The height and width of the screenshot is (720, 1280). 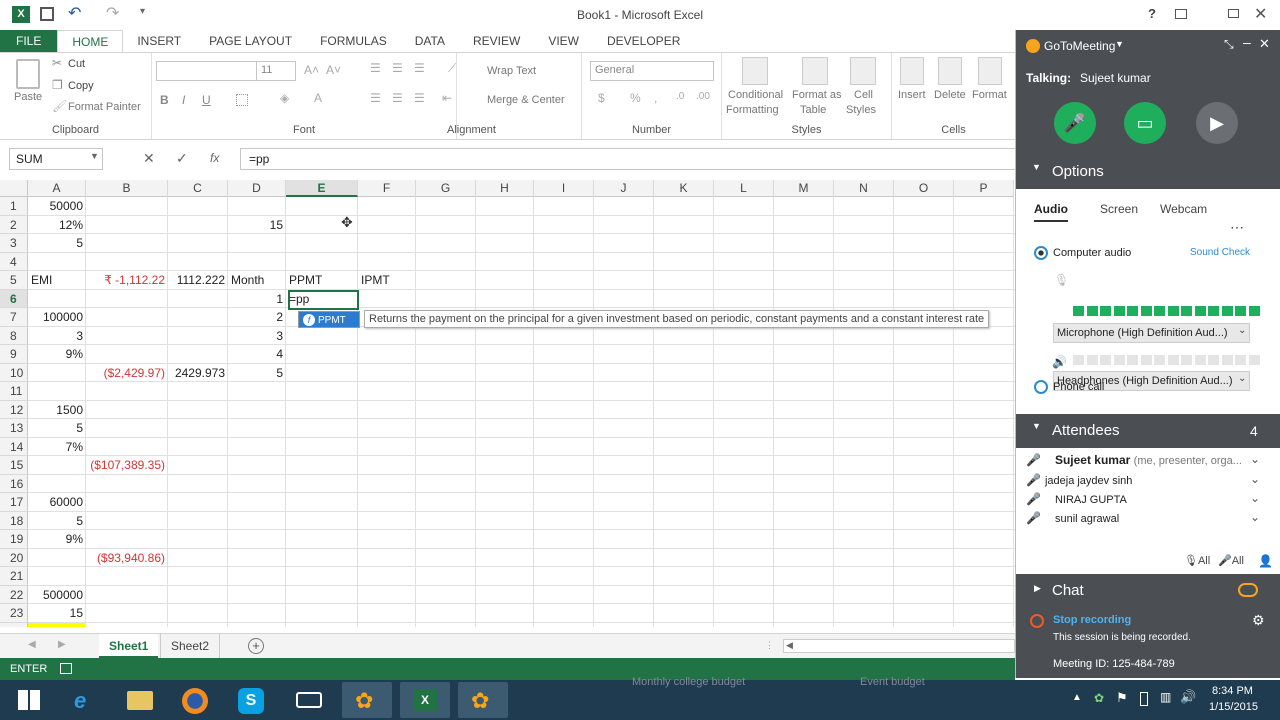 What do you see at coordinates (1077, 697) in the screenshot?
I see `tray-expand-icon: ▲` at bounding box center [1077, 697].